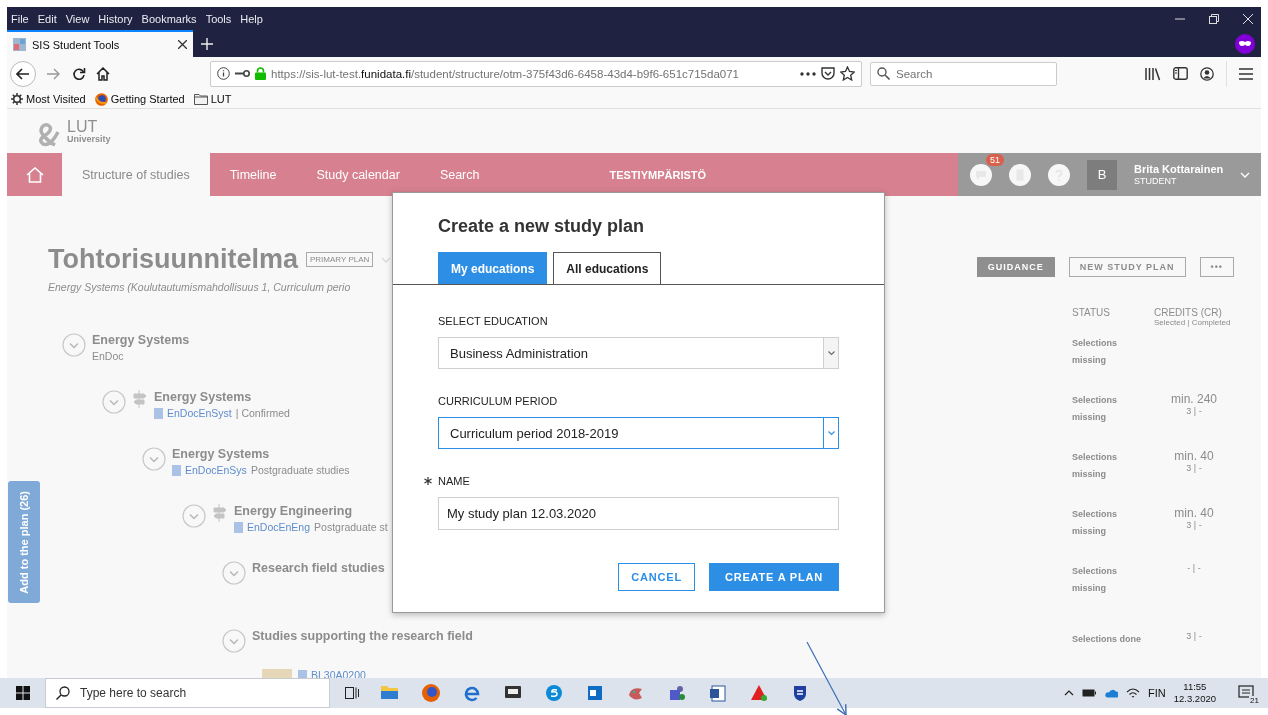 This screenshot has height=715, width=1268. I want to click on close-icon, so click(182, 44).